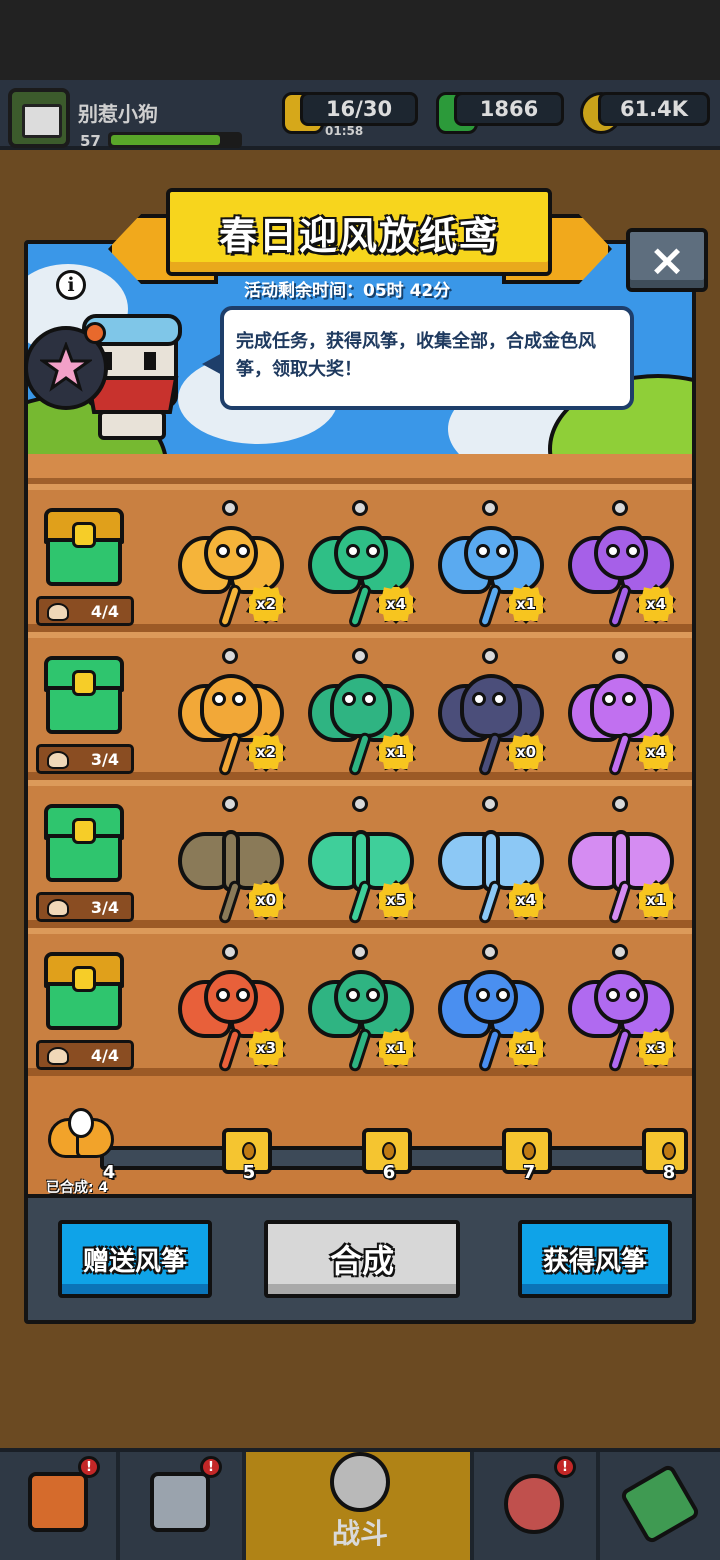 The image size is (720, 1560). What do you see at coordinates (361, 716) in the screenshot?
I see `ladybug-kite: x1` at bounding box center [361, 716].